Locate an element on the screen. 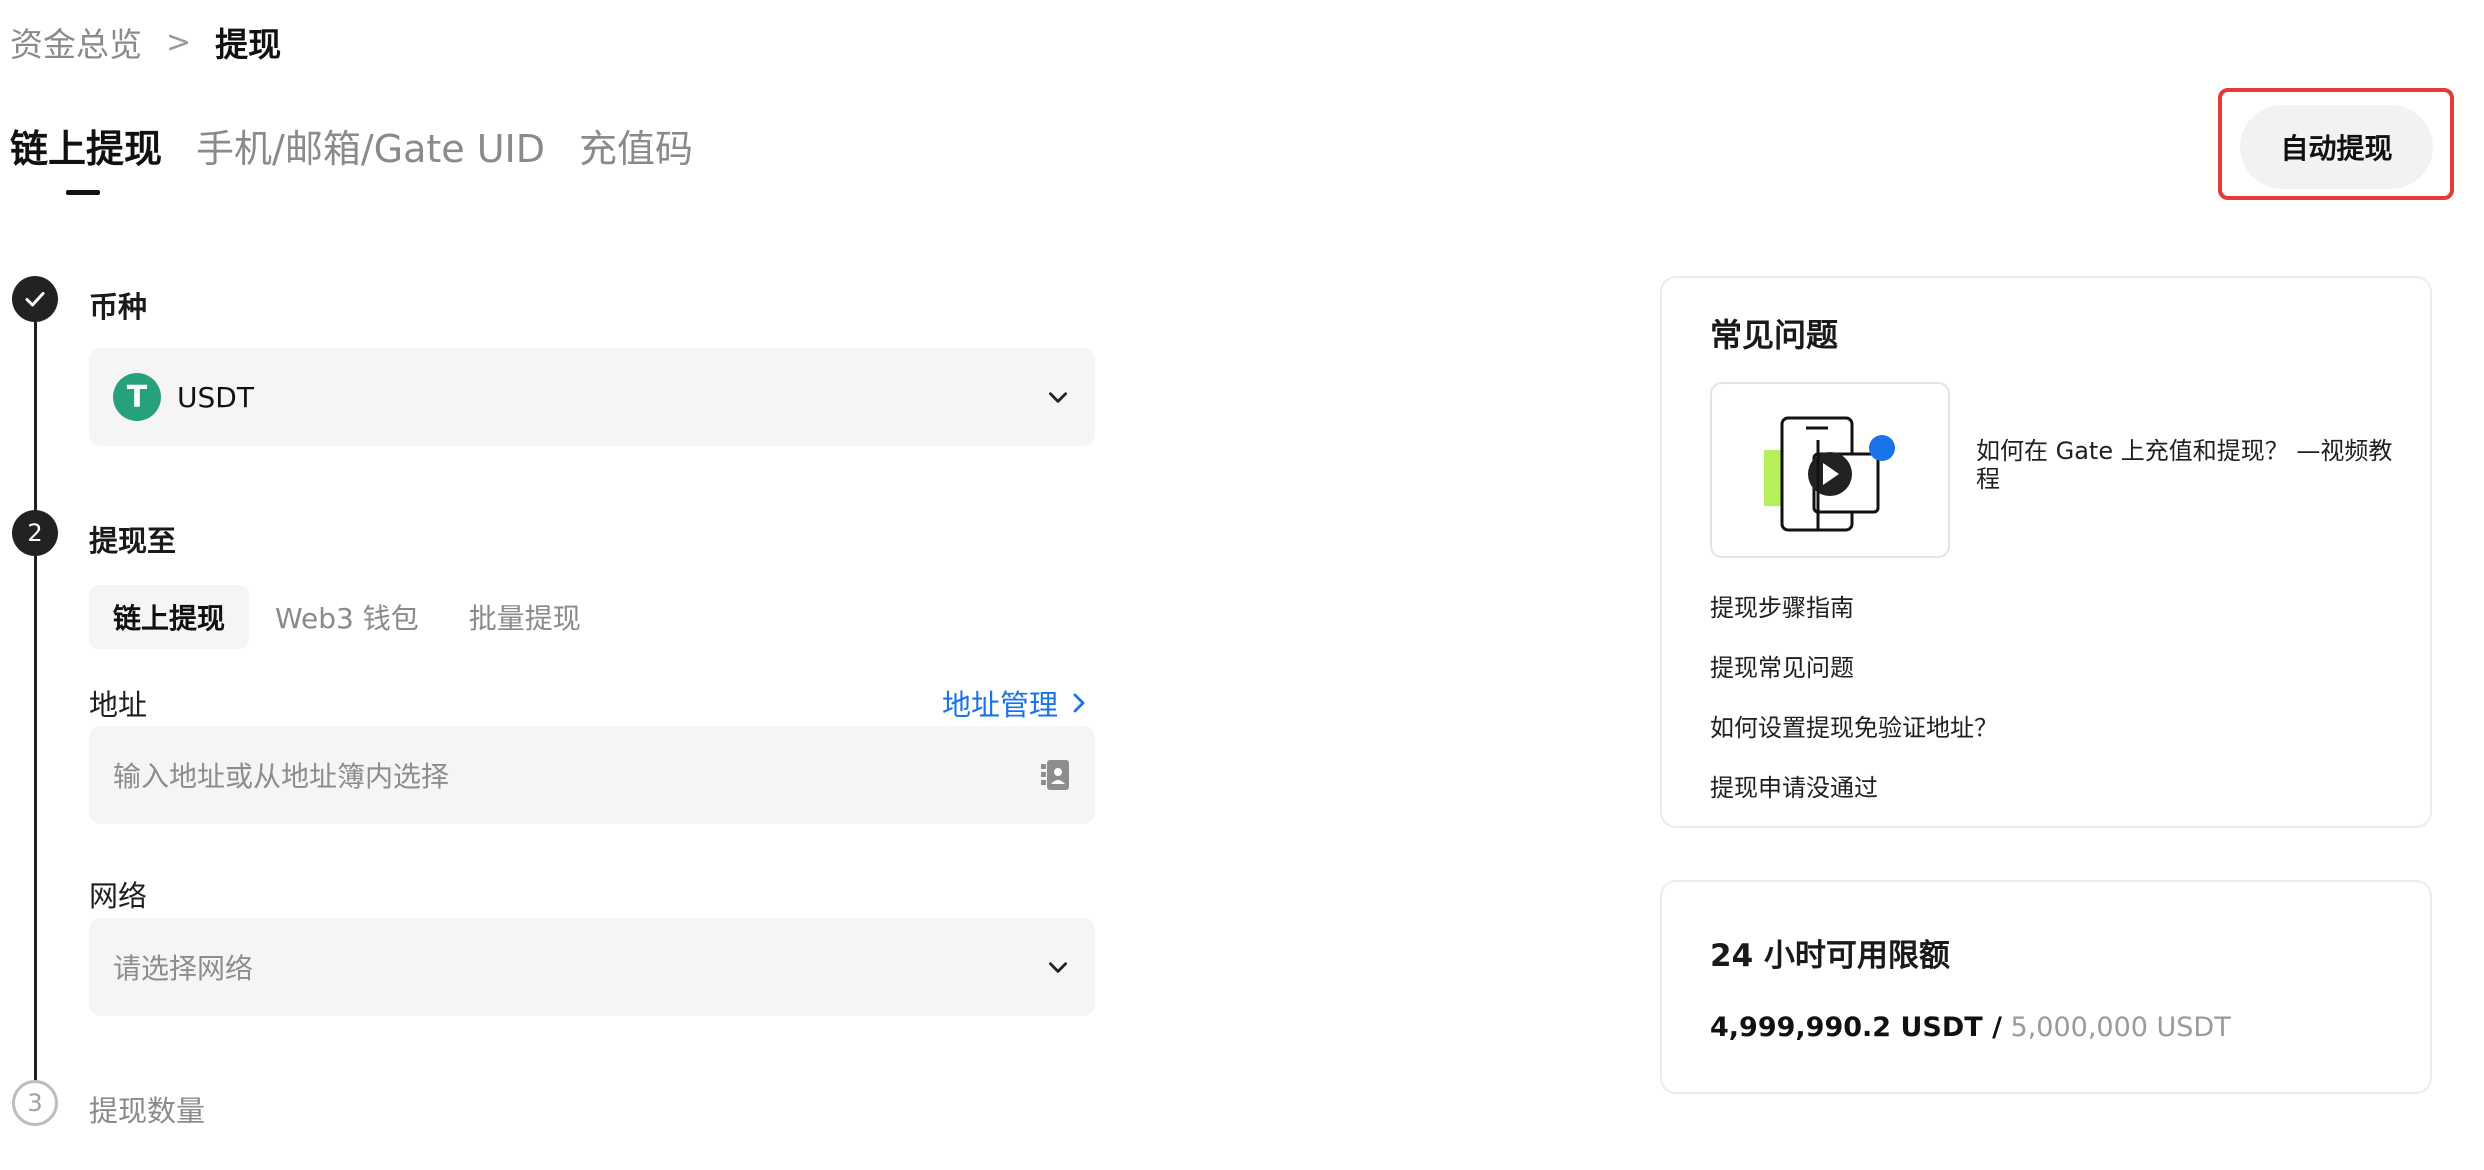  step-1-check-icon is located at coordinates (35, 299).